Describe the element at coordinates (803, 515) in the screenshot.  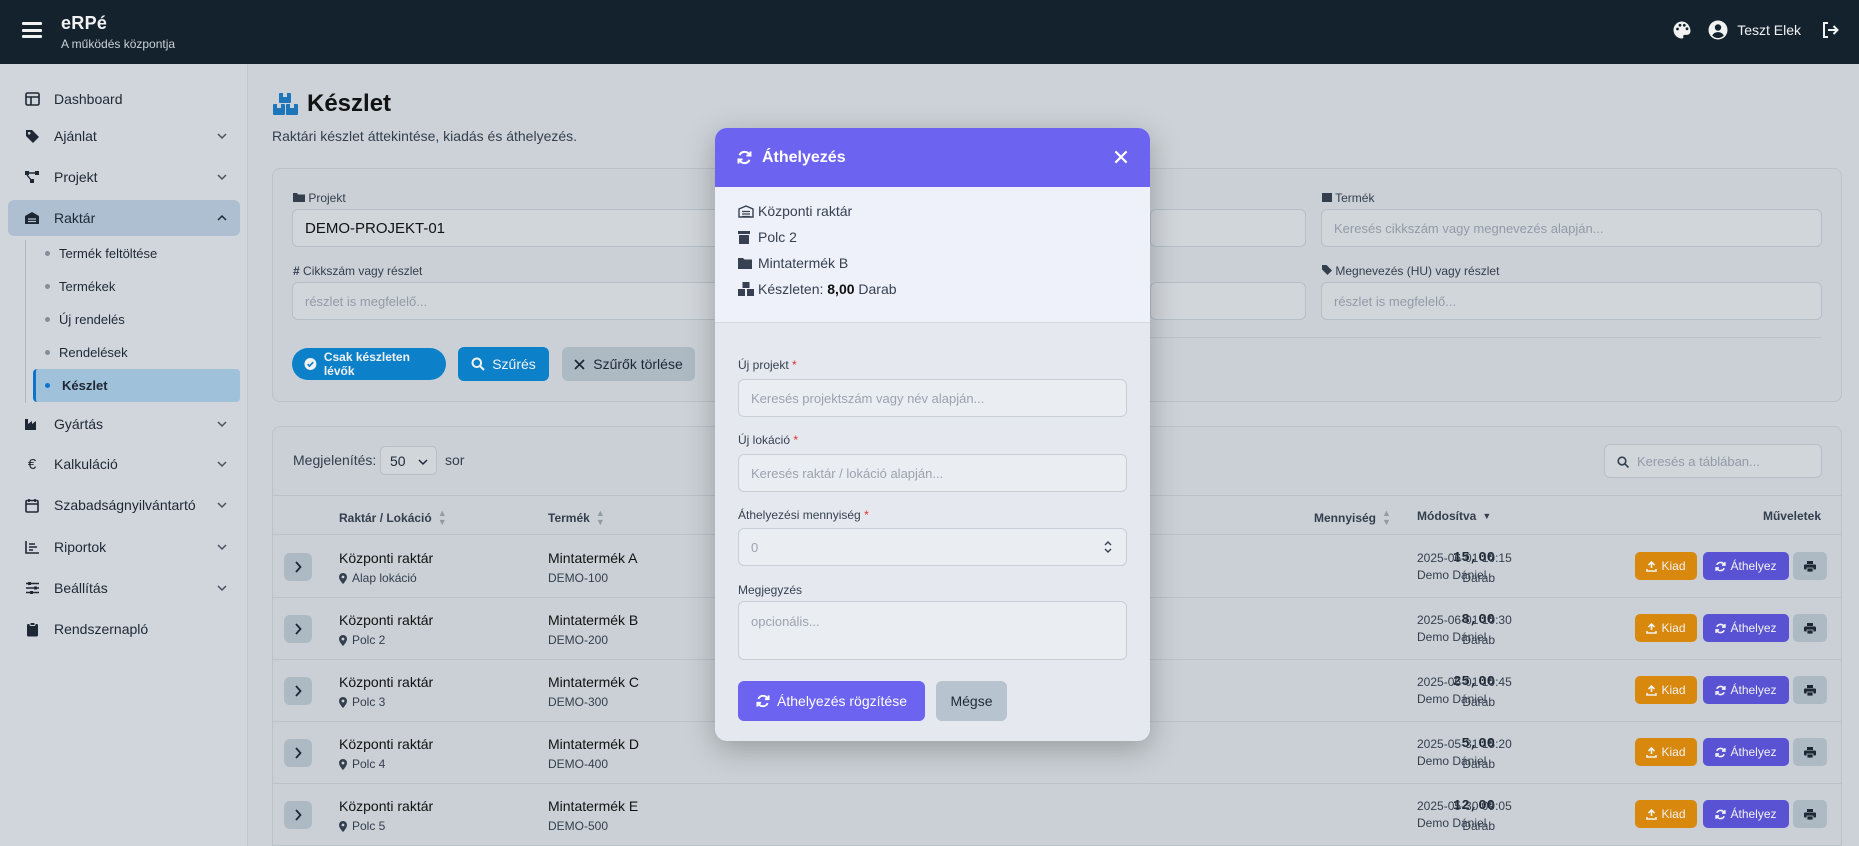
I see `quantity-label: Áthelyezési mennyiség *` at that location.